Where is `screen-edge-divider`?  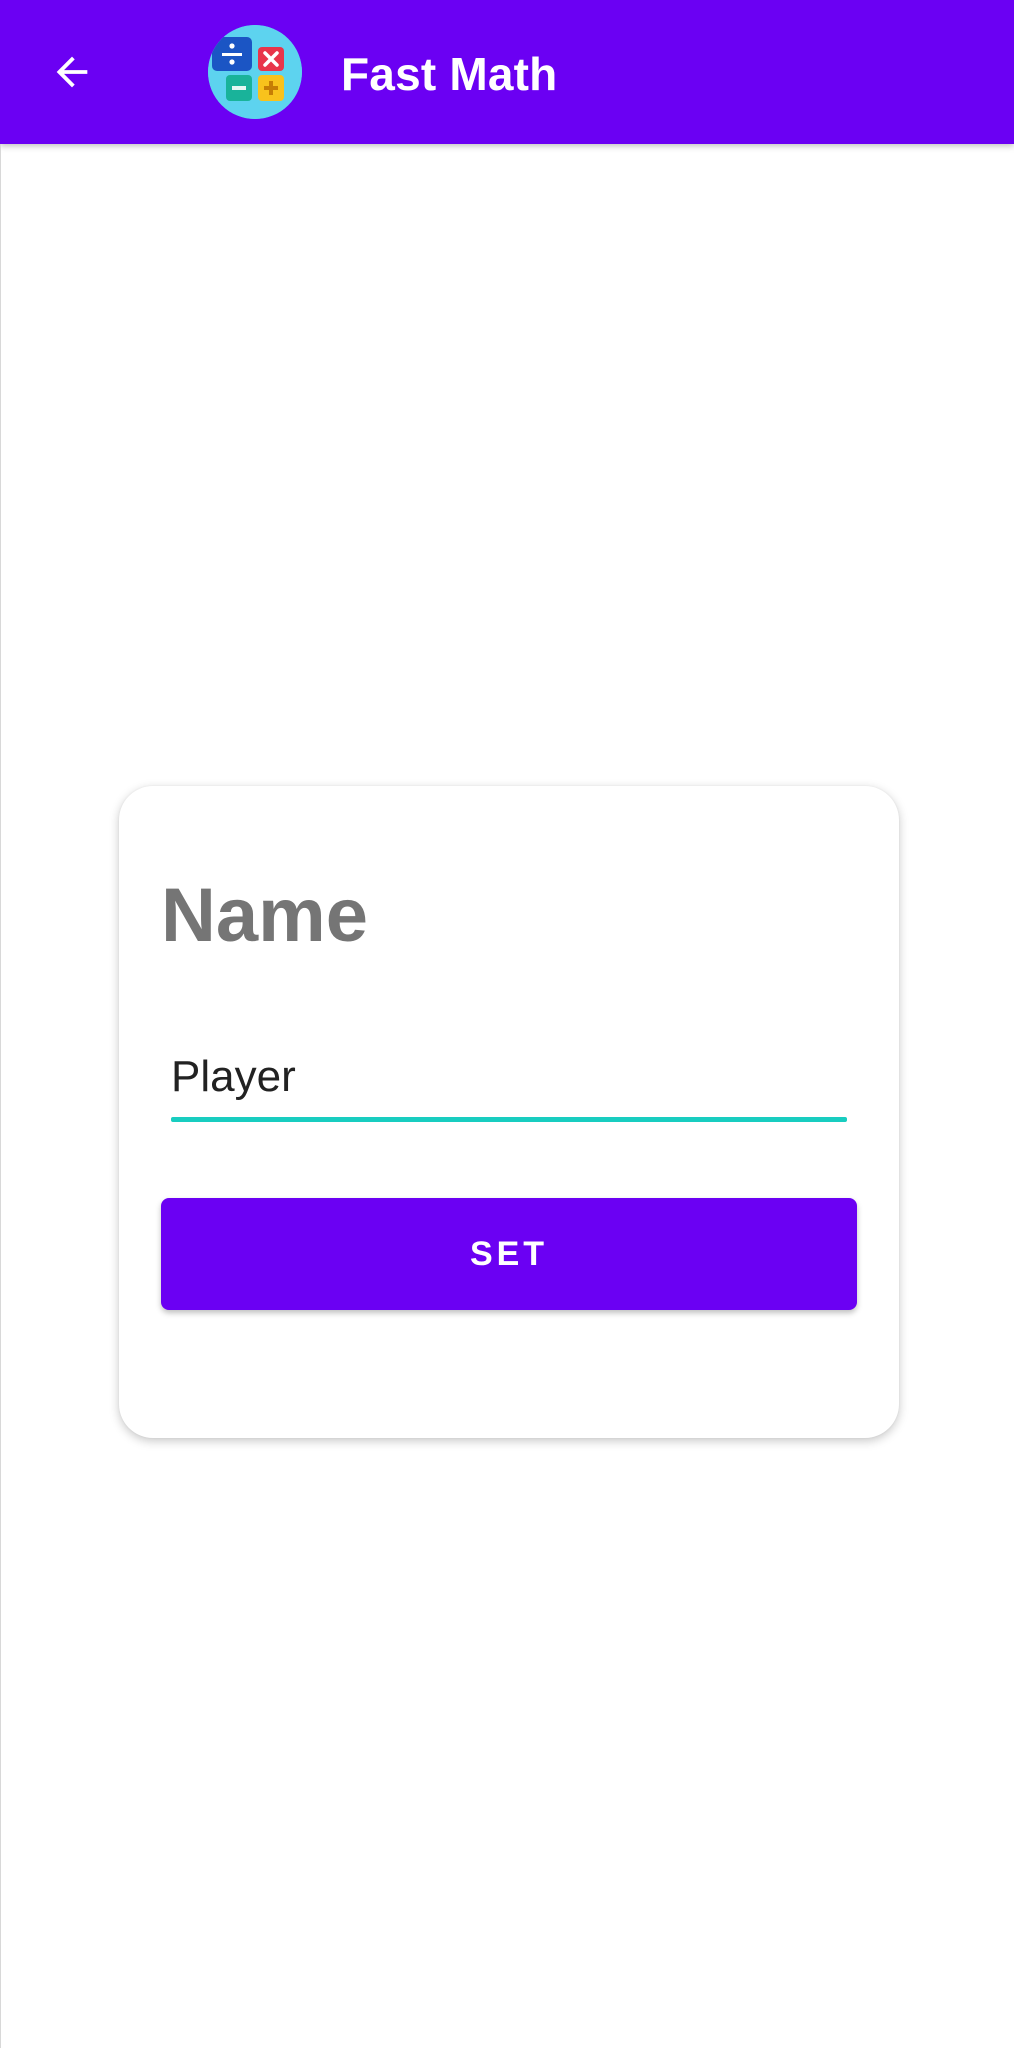 screen-edge-divider is located at coordinates (0, 1096).